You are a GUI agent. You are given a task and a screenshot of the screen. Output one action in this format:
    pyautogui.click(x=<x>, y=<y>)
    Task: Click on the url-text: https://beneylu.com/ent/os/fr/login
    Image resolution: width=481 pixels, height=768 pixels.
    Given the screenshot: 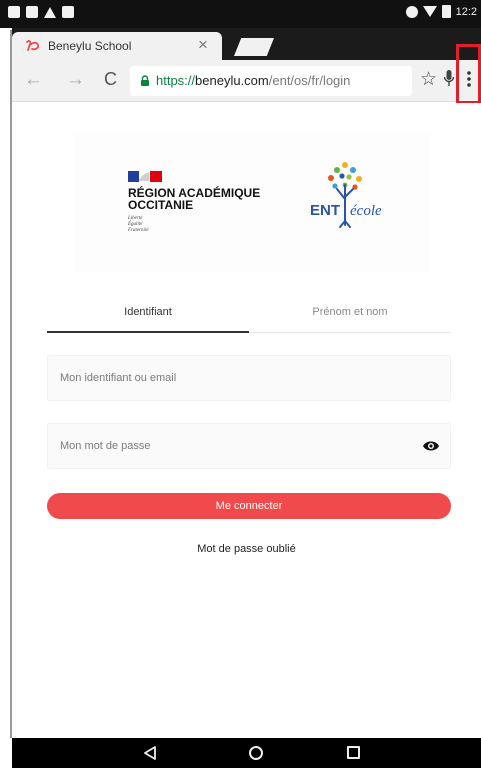 What is the action you would take?
    pyautogui.click(x=253, y=80)
    